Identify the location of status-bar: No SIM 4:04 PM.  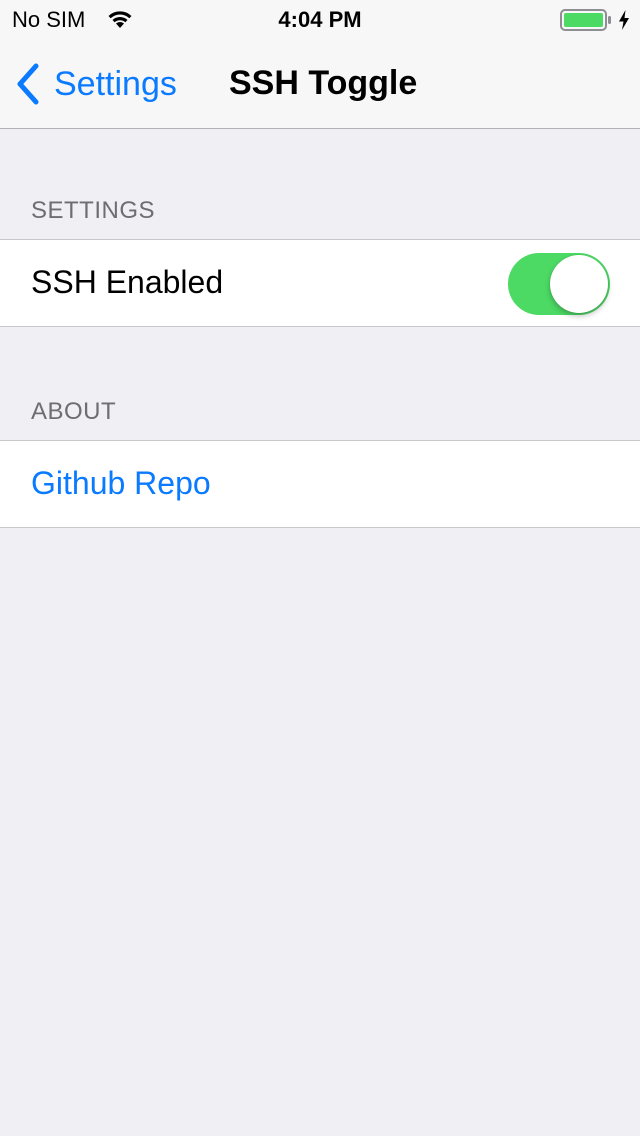
(320, 20).